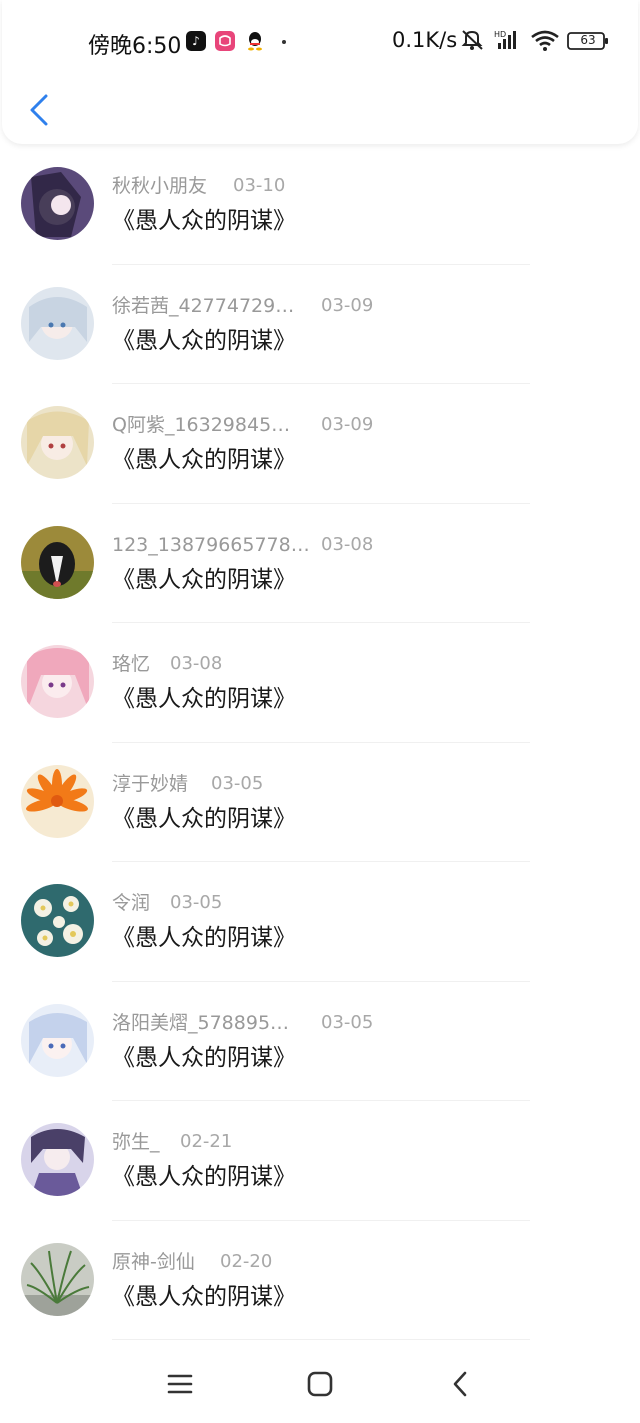 The height and width of the screenshot is (1423, 640). I want to click on list-item: 令润 03-05 《愚人众的阴谋》, so click(320, 922).